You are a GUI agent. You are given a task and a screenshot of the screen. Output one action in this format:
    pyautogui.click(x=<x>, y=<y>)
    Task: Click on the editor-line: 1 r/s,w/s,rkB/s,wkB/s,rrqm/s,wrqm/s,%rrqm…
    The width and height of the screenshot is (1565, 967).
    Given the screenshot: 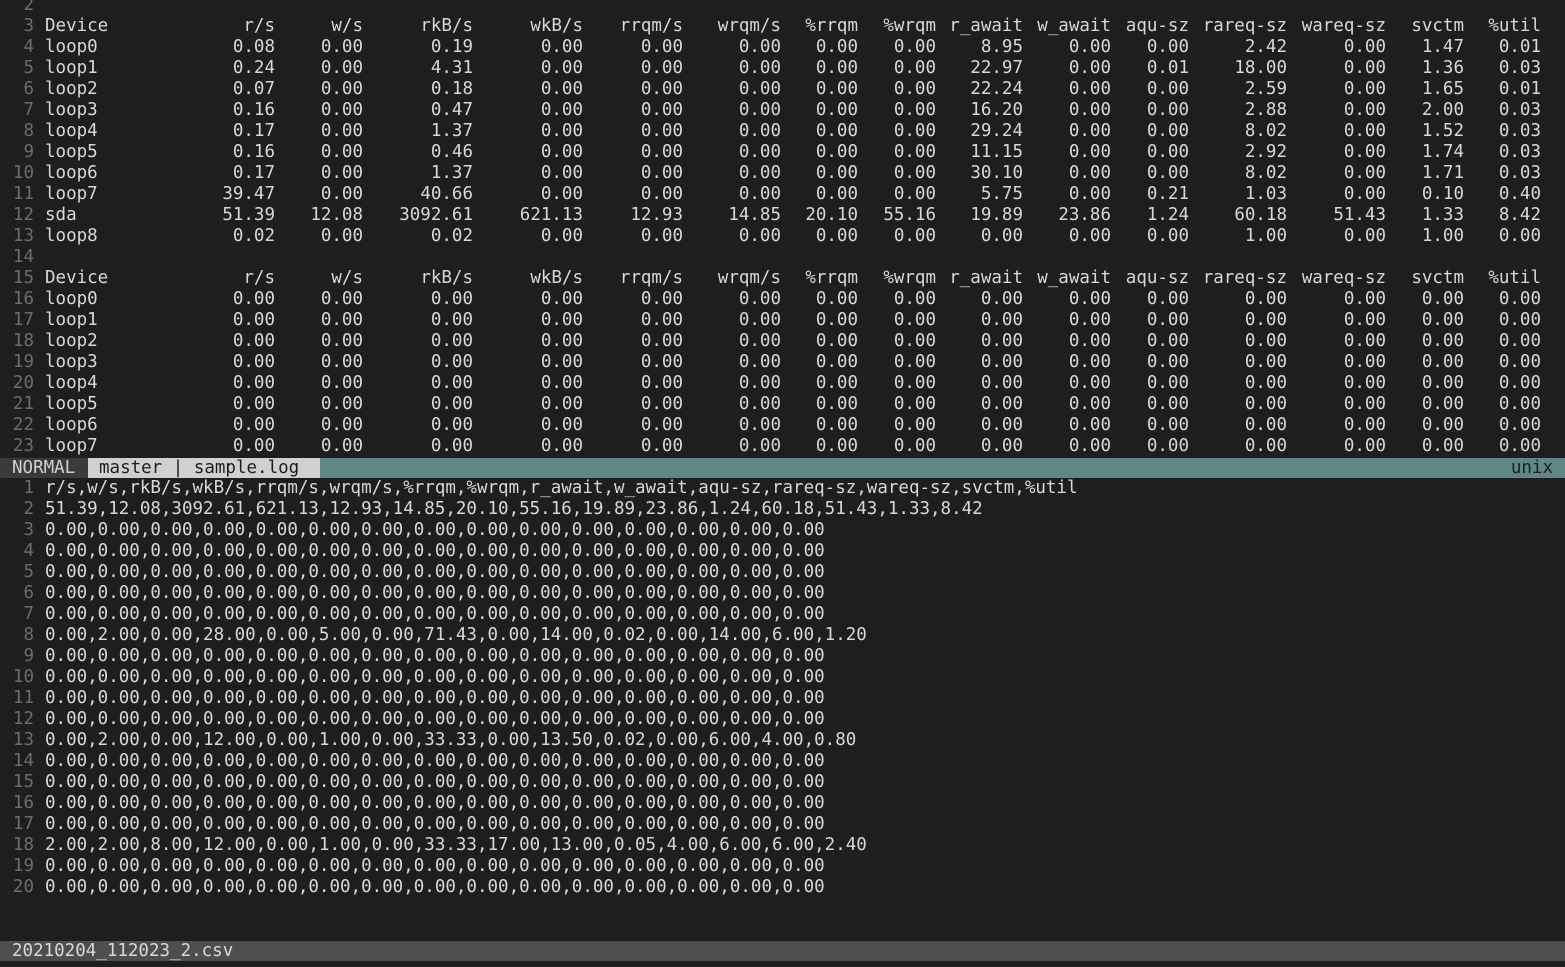 What is the action you would take?
    pyautogui.click(x=782, y=488)
    